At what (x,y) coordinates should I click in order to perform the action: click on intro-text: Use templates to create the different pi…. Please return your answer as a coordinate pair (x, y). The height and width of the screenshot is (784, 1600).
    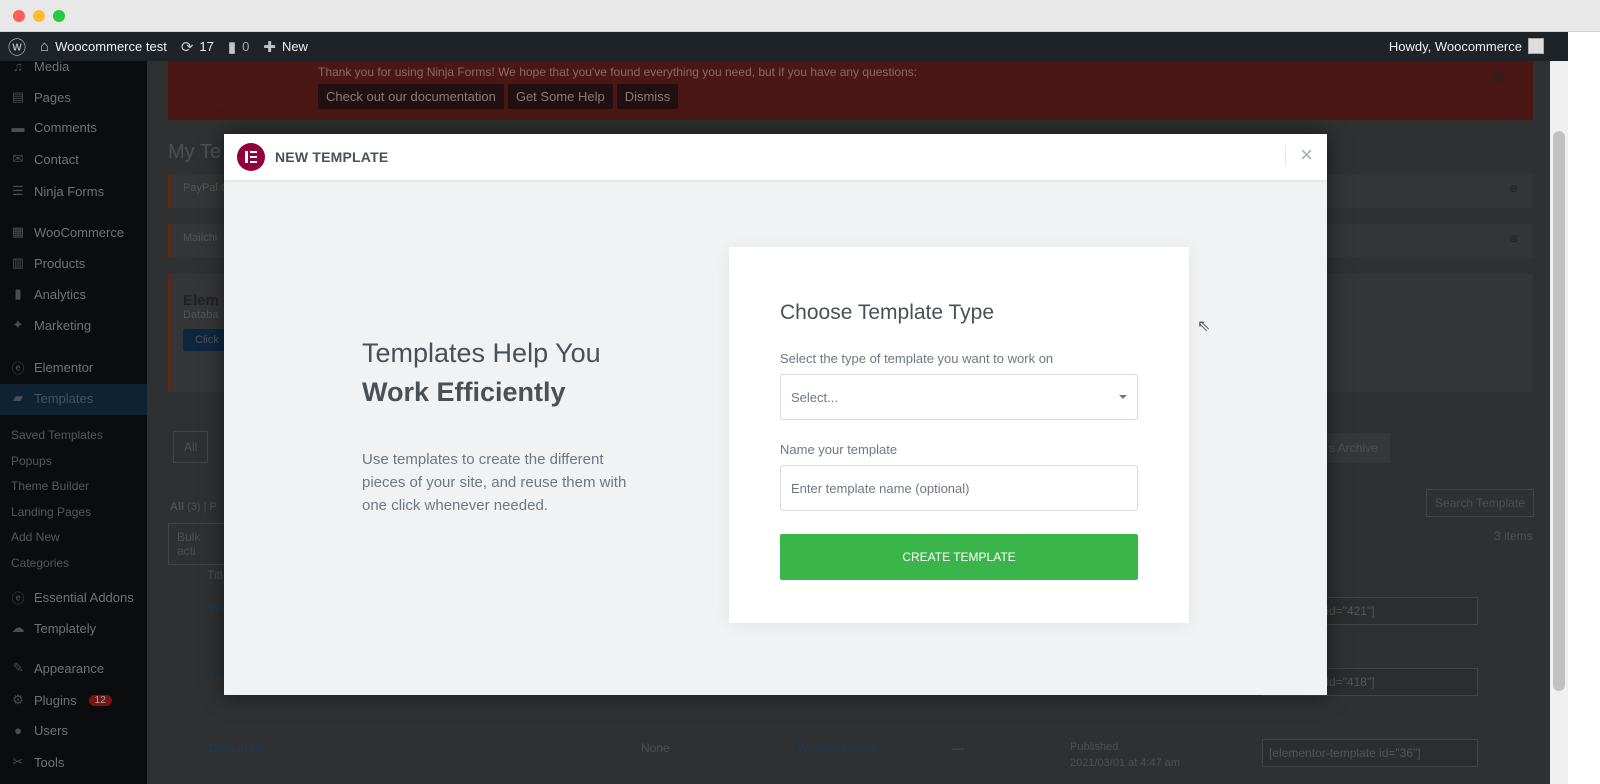
    Looking at the image, I should click on (494, 482).